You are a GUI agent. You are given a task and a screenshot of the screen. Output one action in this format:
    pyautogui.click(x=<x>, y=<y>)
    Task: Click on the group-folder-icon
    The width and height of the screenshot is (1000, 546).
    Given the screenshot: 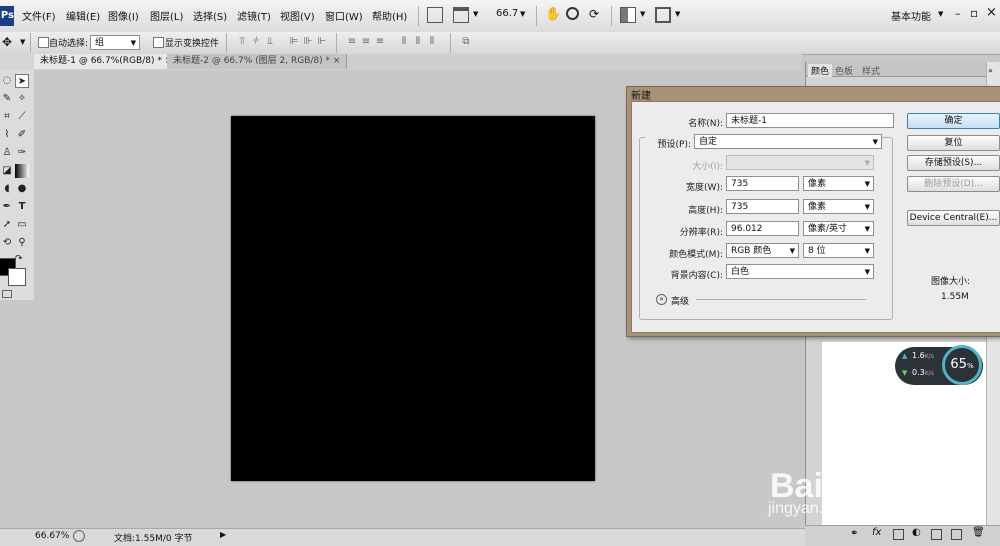 What is the action you would take?
    pyautogui.click(x=936, y=534)
    